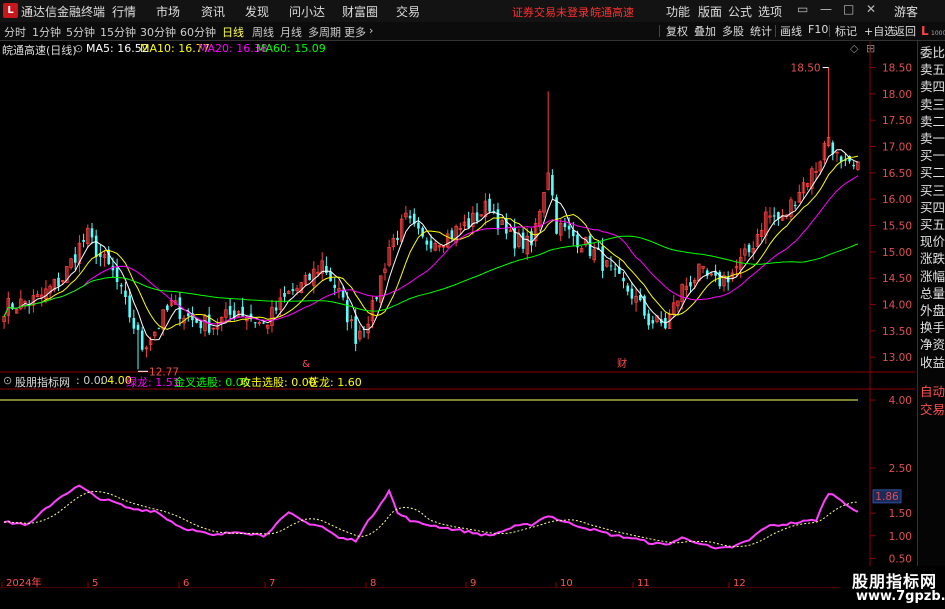 The image size is (945, 609). What do you see at coordinates (307, 11) in the screenshot?
I see `menu-ask: 问小达` at bounding box center [307, 11].